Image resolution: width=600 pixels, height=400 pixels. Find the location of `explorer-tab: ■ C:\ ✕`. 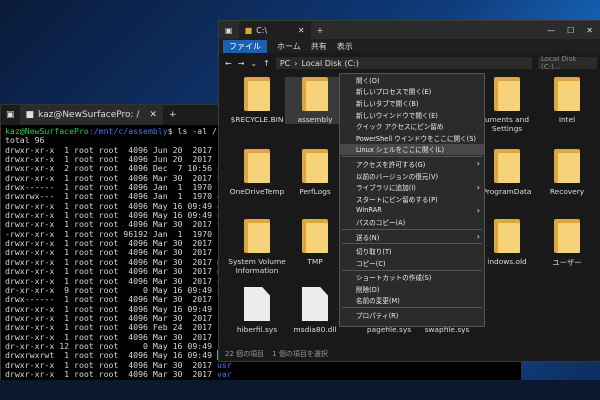

explorer-tab: ■ C:\ ✕ is located at coordinates (274, 30).